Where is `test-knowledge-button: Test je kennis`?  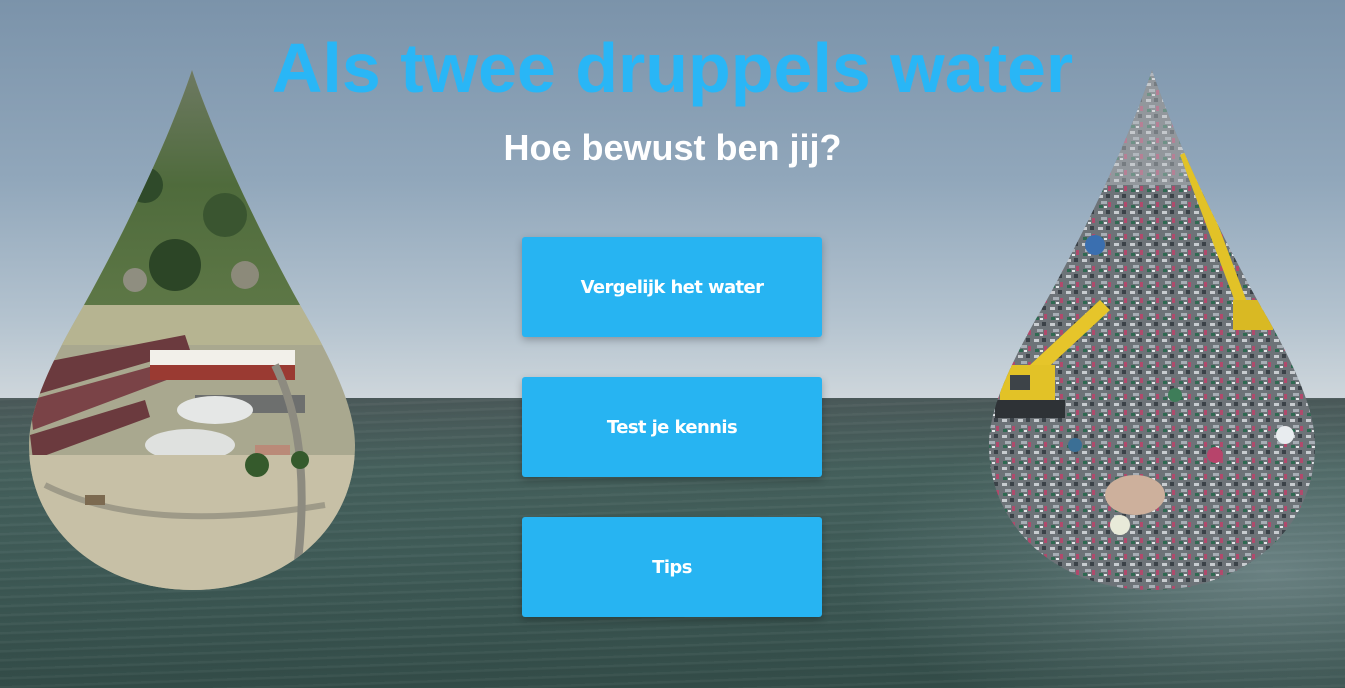
test-knowledge-button: Test je kennis is located at coordinates (672, 427).